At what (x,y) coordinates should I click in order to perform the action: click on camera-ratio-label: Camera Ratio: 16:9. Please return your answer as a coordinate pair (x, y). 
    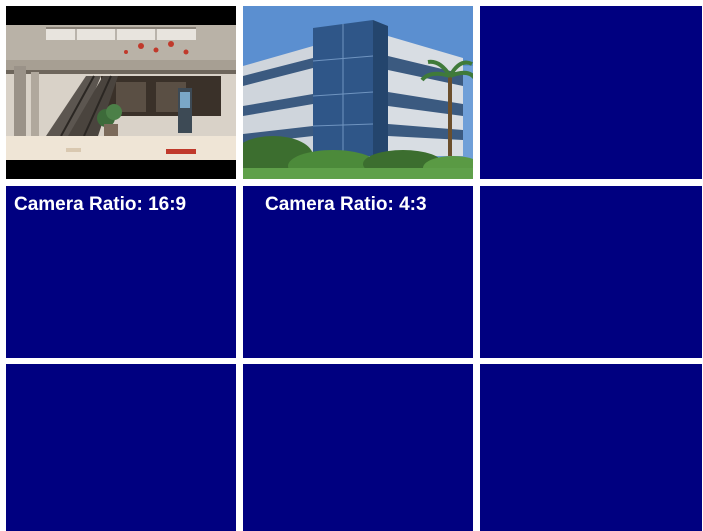
    Looking at the image, I should click on (100, 204).